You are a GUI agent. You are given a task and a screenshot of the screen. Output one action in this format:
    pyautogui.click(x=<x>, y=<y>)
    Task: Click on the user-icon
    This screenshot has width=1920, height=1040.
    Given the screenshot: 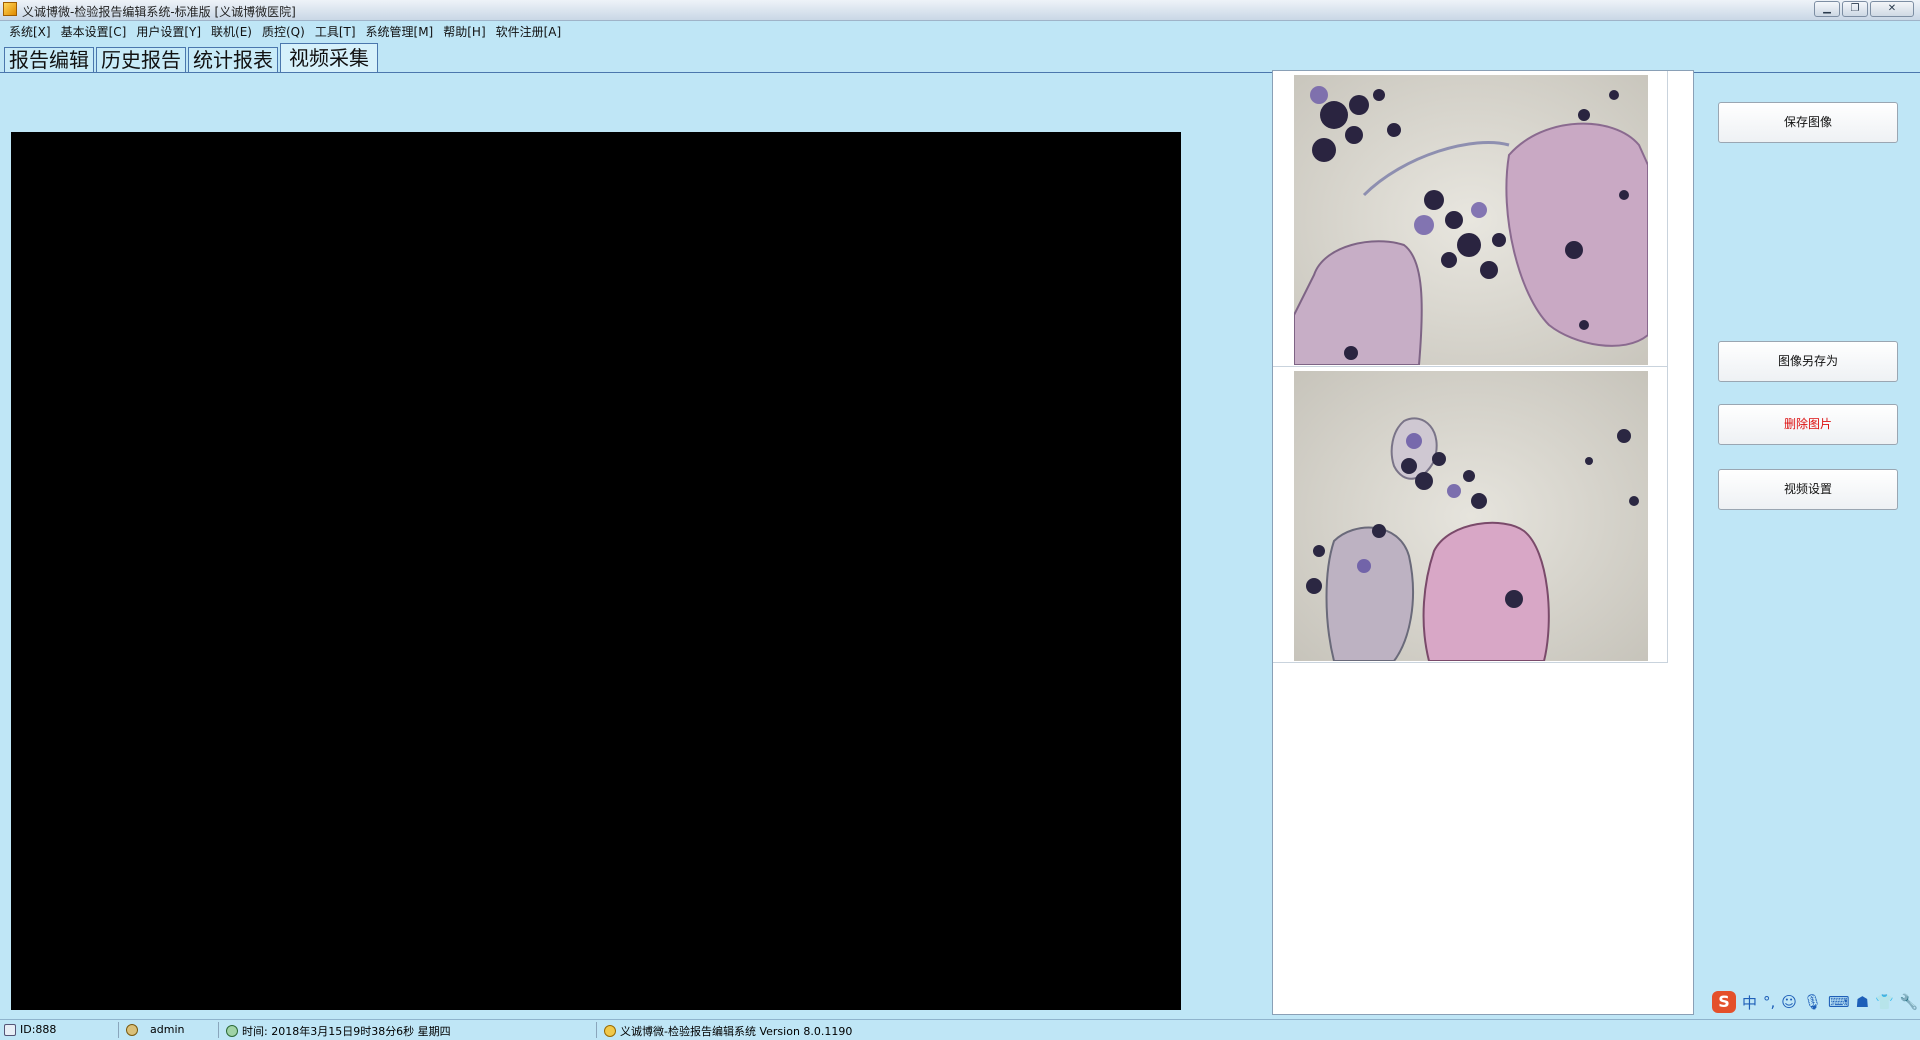 What is the action you would take?
    pyautogui.click(x=132, y=1029)
    